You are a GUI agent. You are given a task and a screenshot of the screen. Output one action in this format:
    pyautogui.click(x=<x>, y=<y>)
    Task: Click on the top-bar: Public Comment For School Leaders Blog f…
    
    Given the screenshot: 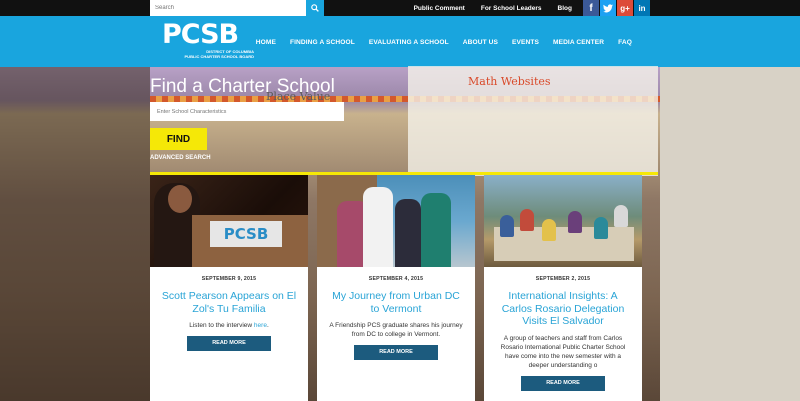 What is the action you would take?
    pyautogui.click(x=400, y=8)
    